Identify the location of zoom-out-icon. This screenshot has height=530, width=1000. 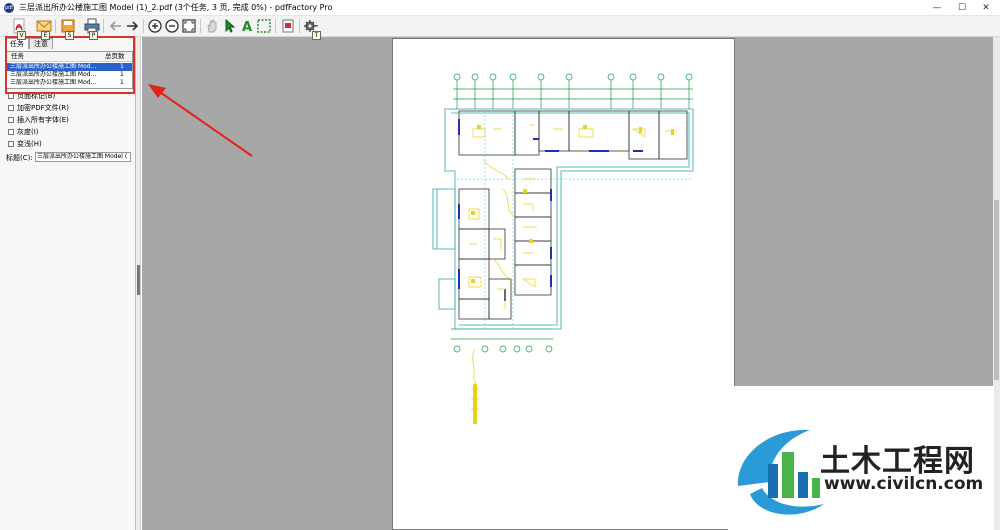
(172, 26).